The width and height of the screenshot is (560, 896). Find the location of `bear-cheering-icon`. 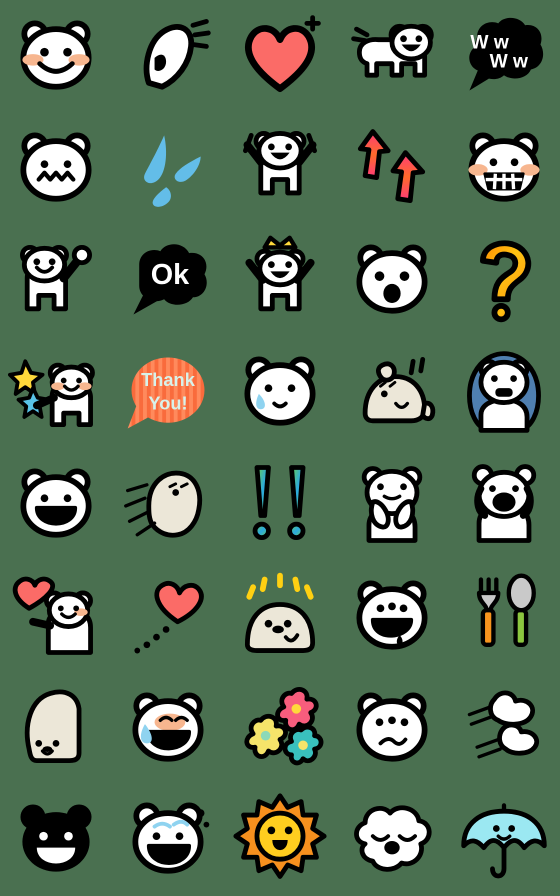

bear-cheering-icon is located at coordinates (280, 163).